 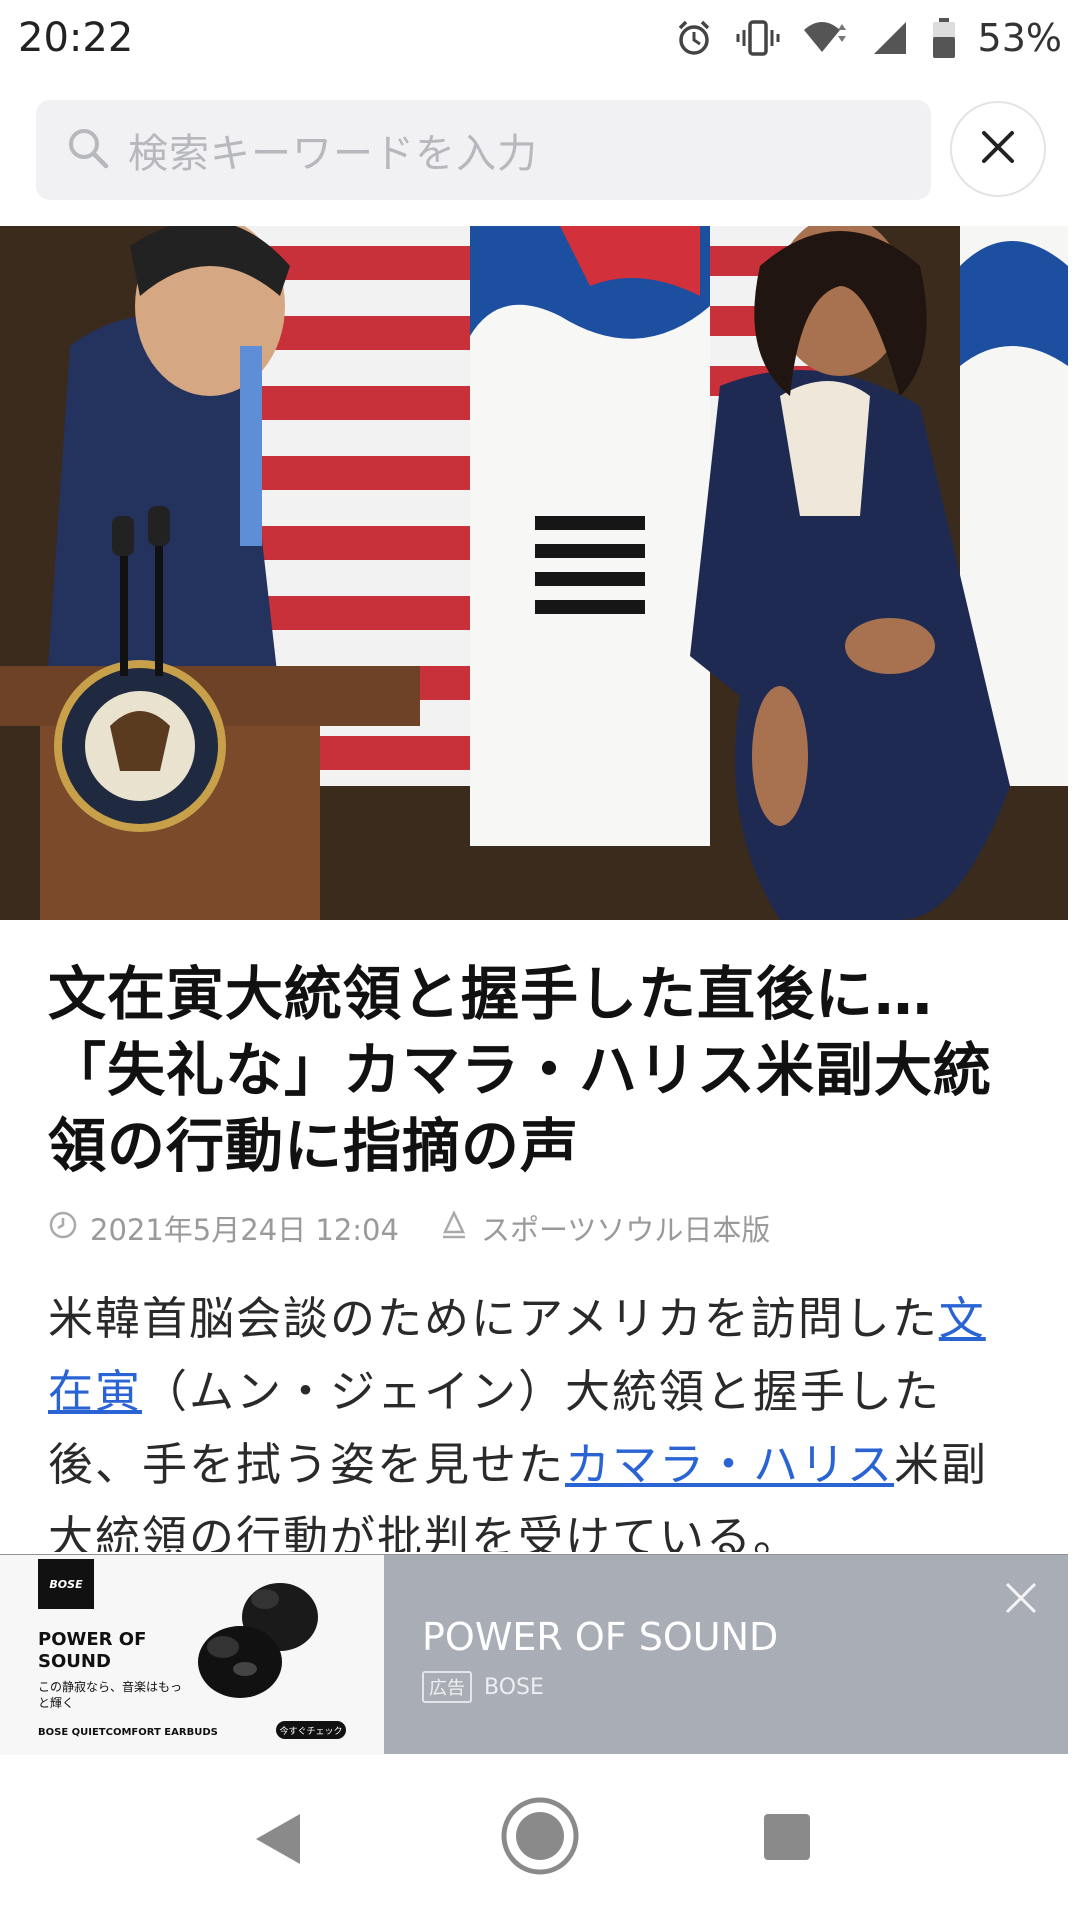 What do you see at coordinates (1019, 38) in the screenshot?
I see `battery-percent: 53%` at bounding box center [1019, 38].